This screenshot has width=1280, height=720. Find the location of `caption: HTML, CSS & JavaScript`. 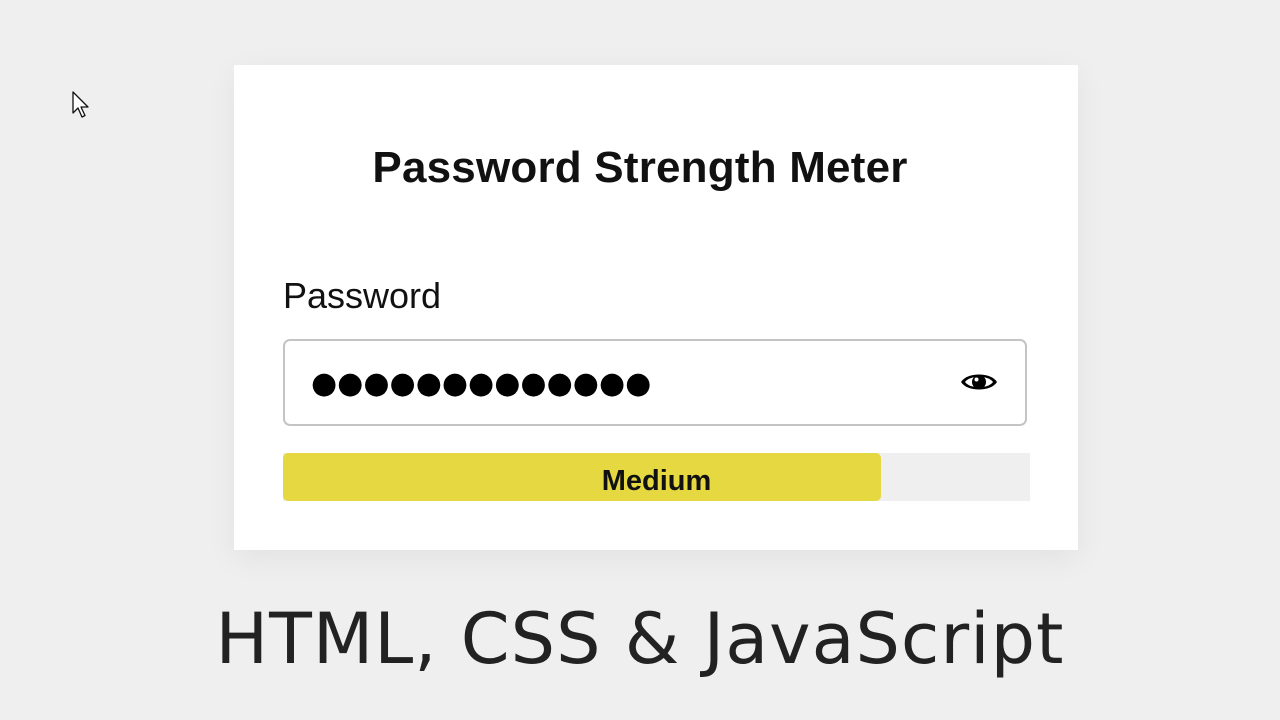

caption: HTML, CSS & JavaScript is located at coordinates (640, 639).